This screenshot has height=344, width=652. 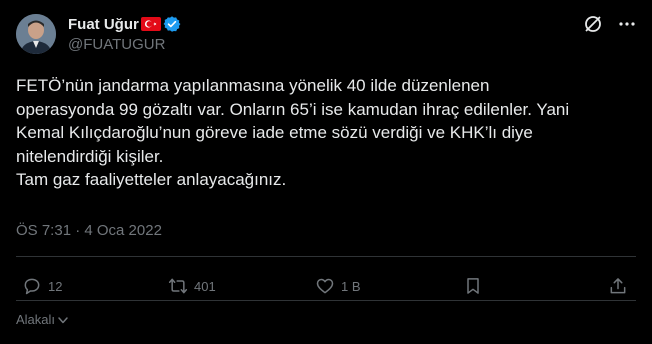 What do you see at coordinates (55, 286) in the screenshot?
I see `reply-count: 12` at bounding box center [55, 286].